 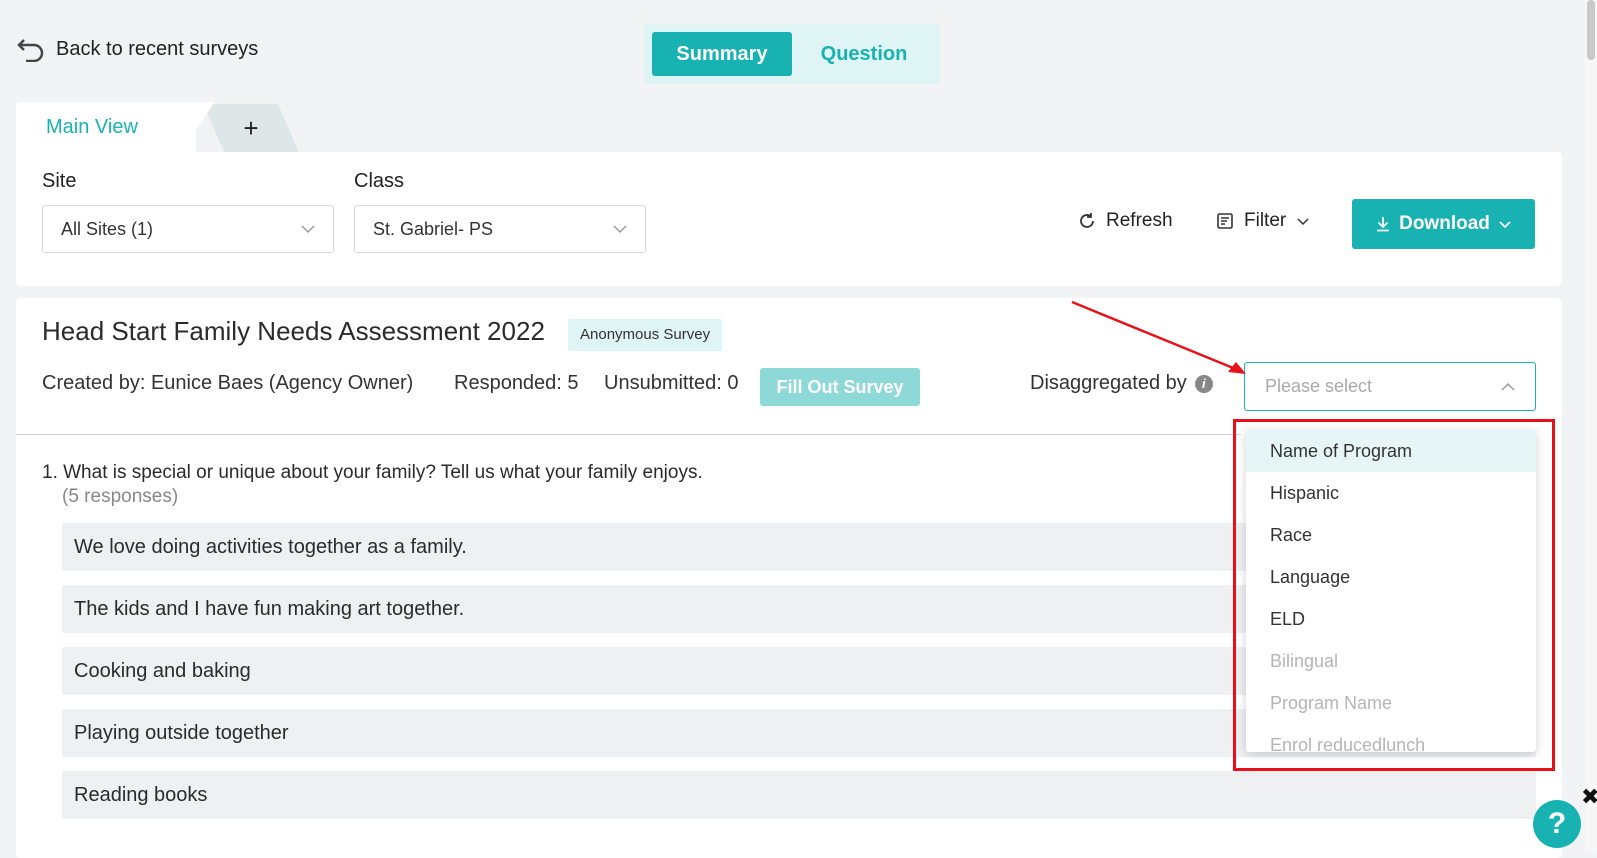 What do you see at coordinates (628, 434) in the screenshot?
I see `divider` at bounding box center [628, 434].